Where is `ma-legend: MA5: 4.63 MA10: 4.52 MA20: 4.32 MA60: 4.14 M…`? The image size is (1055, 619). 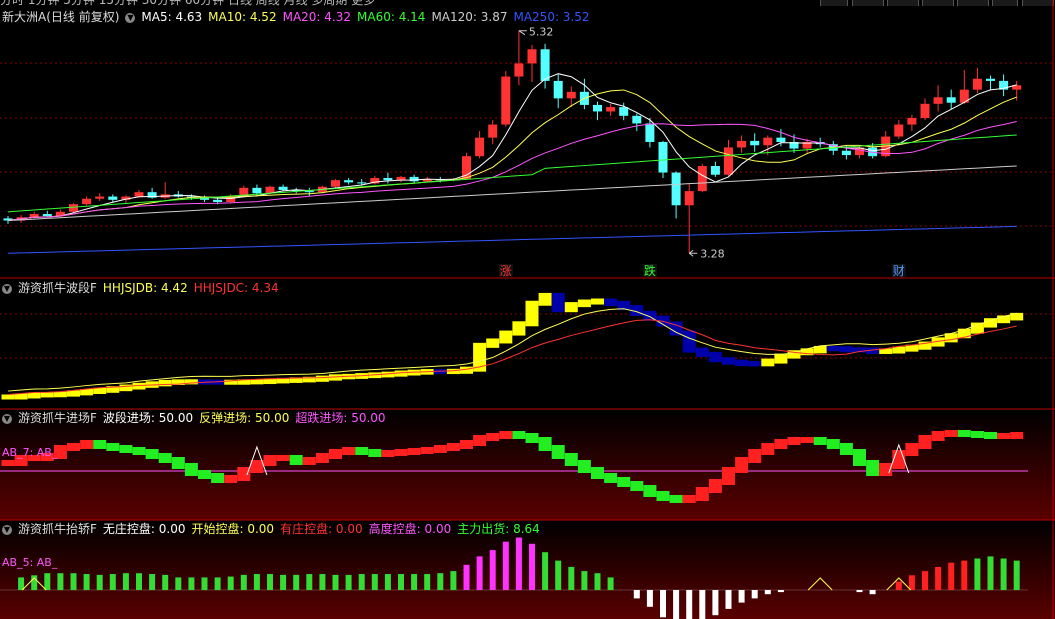 ma-legend: MA5: 4.63 MA10: 4.52 MA20: 4.32 MA60: 4.14 M… is located at coordinates (368, 17).